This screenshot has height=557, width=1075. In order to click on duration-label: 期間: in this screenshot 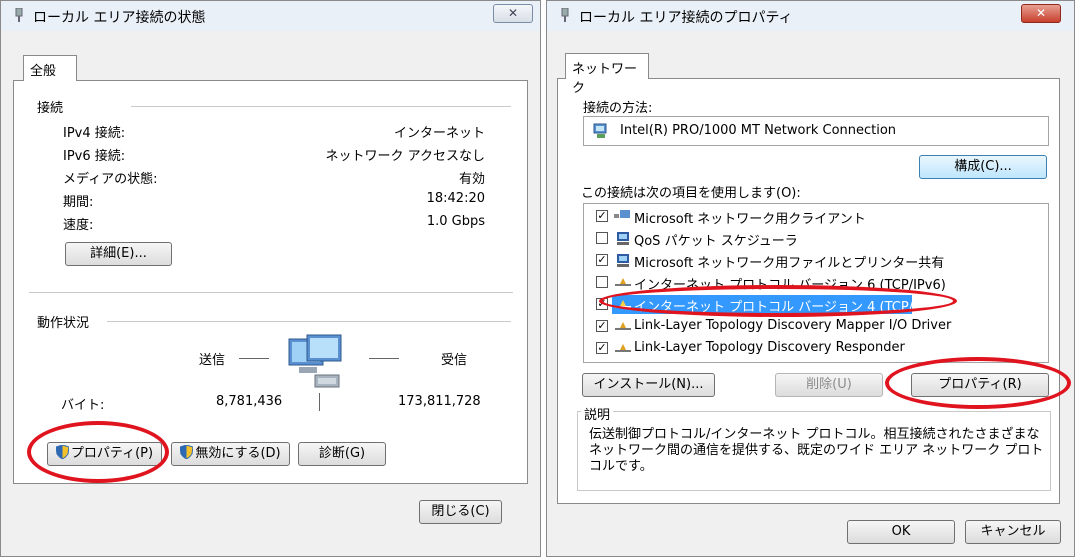, I will do `click(78, 202)`.